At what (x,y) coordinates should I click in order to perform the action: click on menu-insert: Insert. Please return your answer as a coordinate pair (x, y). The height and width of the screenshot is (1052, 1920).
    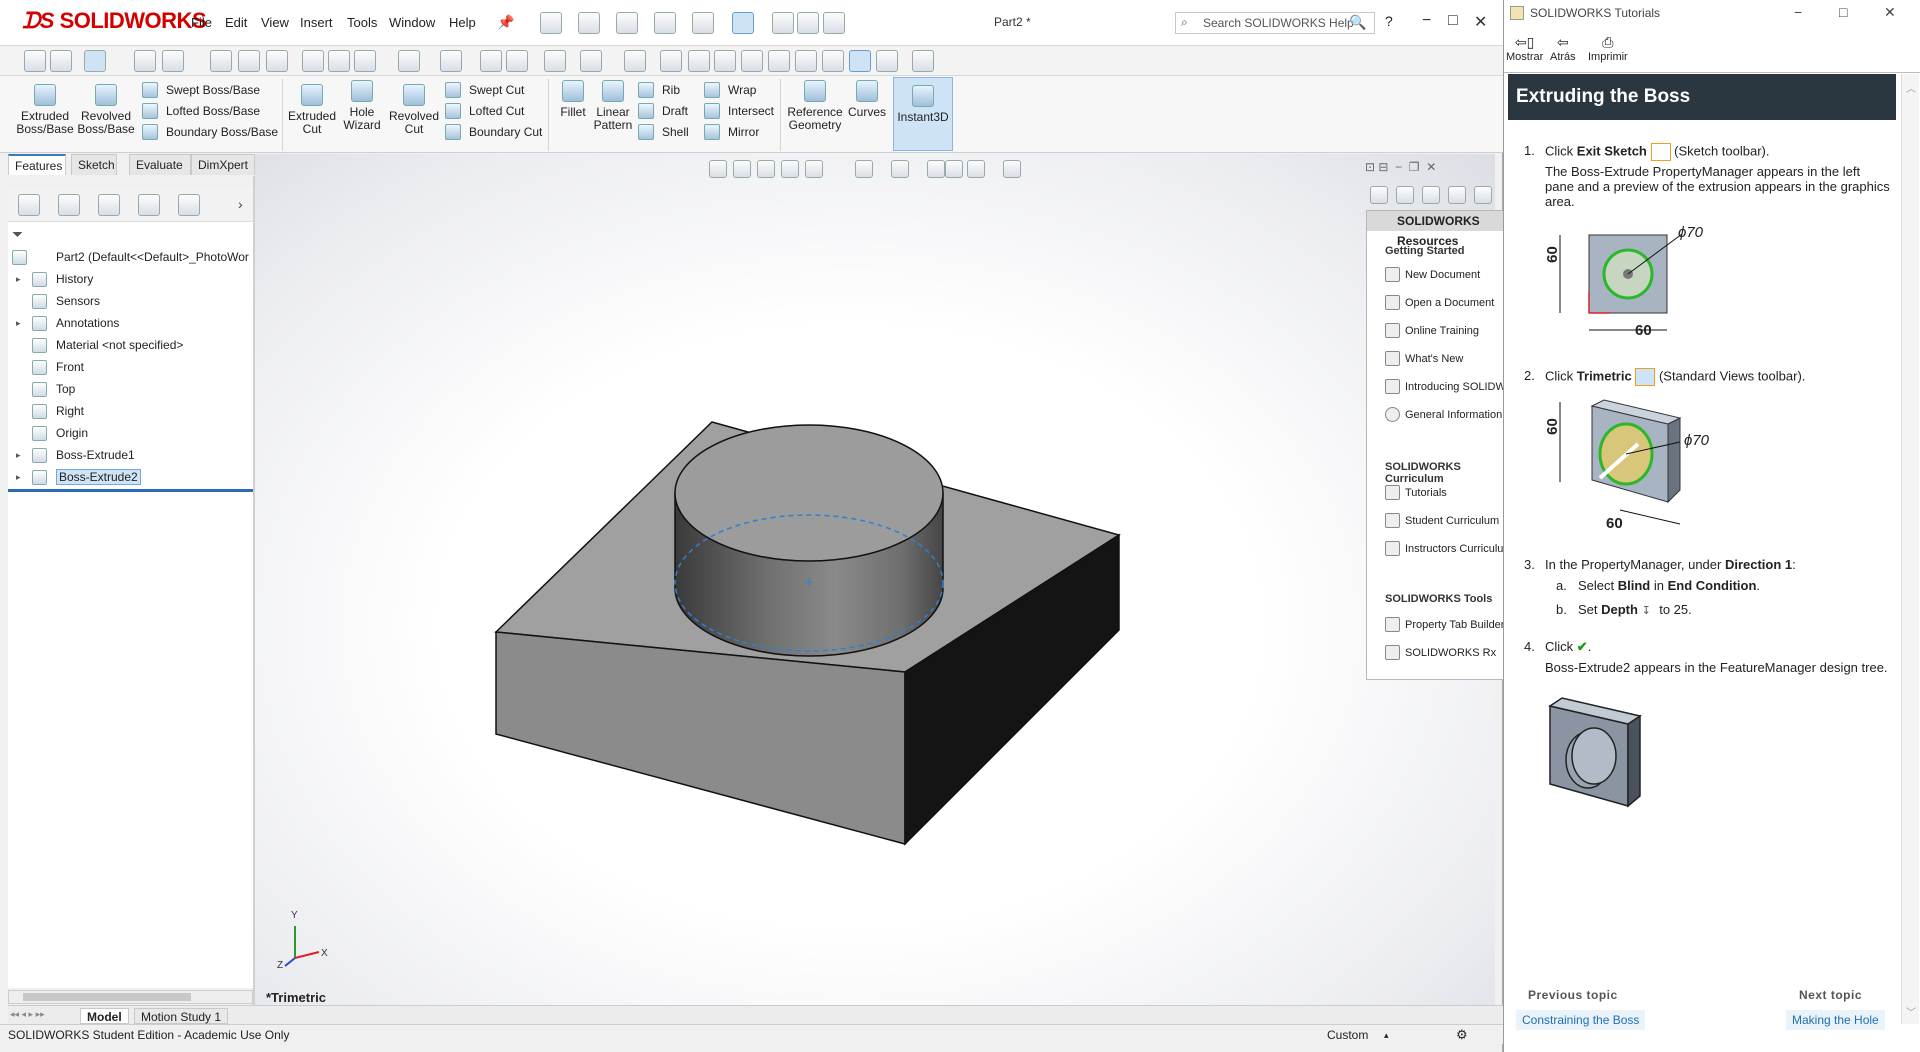
    Looking at the image, I should click on (316, 22).